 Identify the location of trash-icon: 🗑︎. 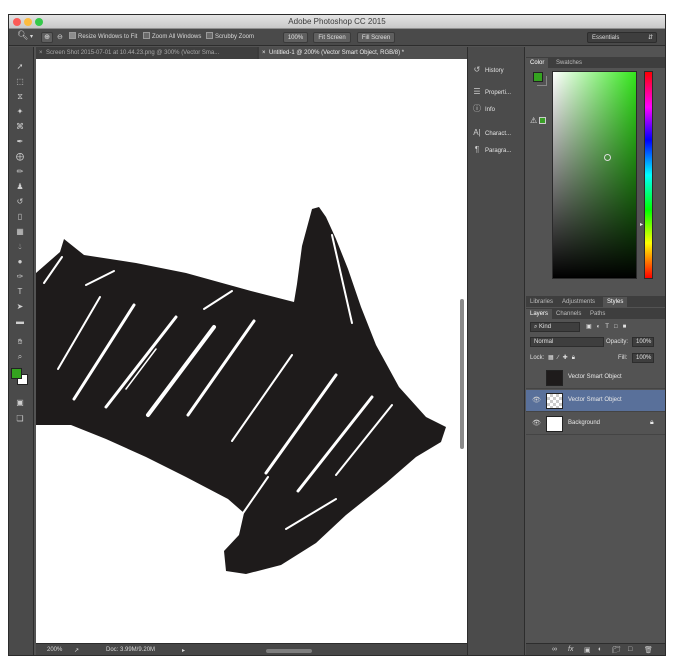
(648, 650).